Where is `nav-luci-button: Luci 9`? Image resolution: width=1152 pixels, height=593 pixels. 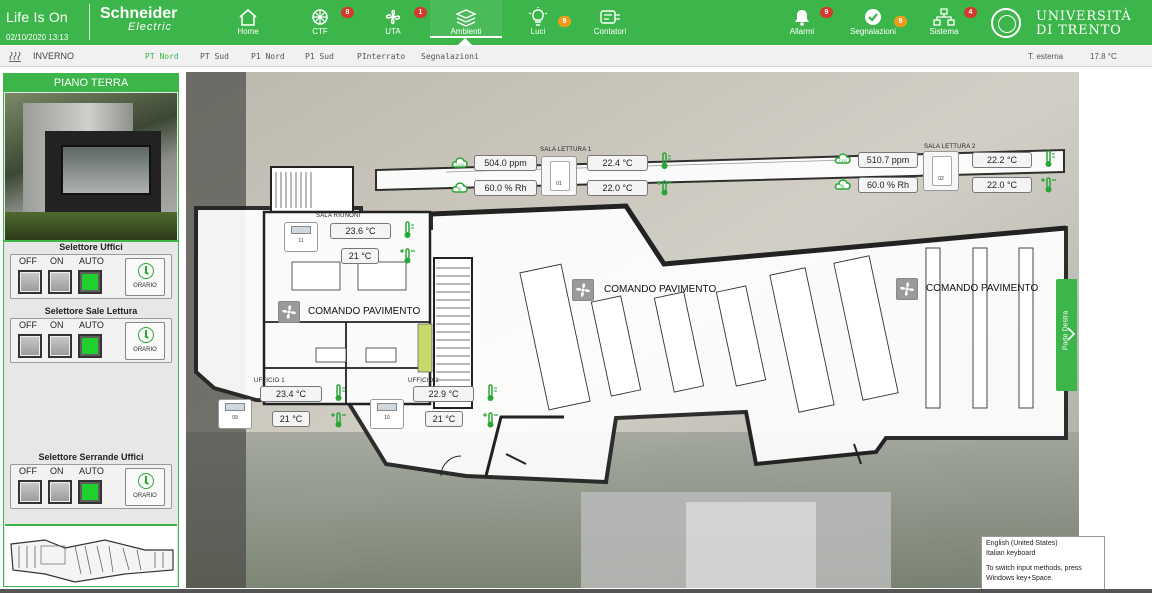
nav-luci-button: Luci 9 is located at coordinates (544, 19).